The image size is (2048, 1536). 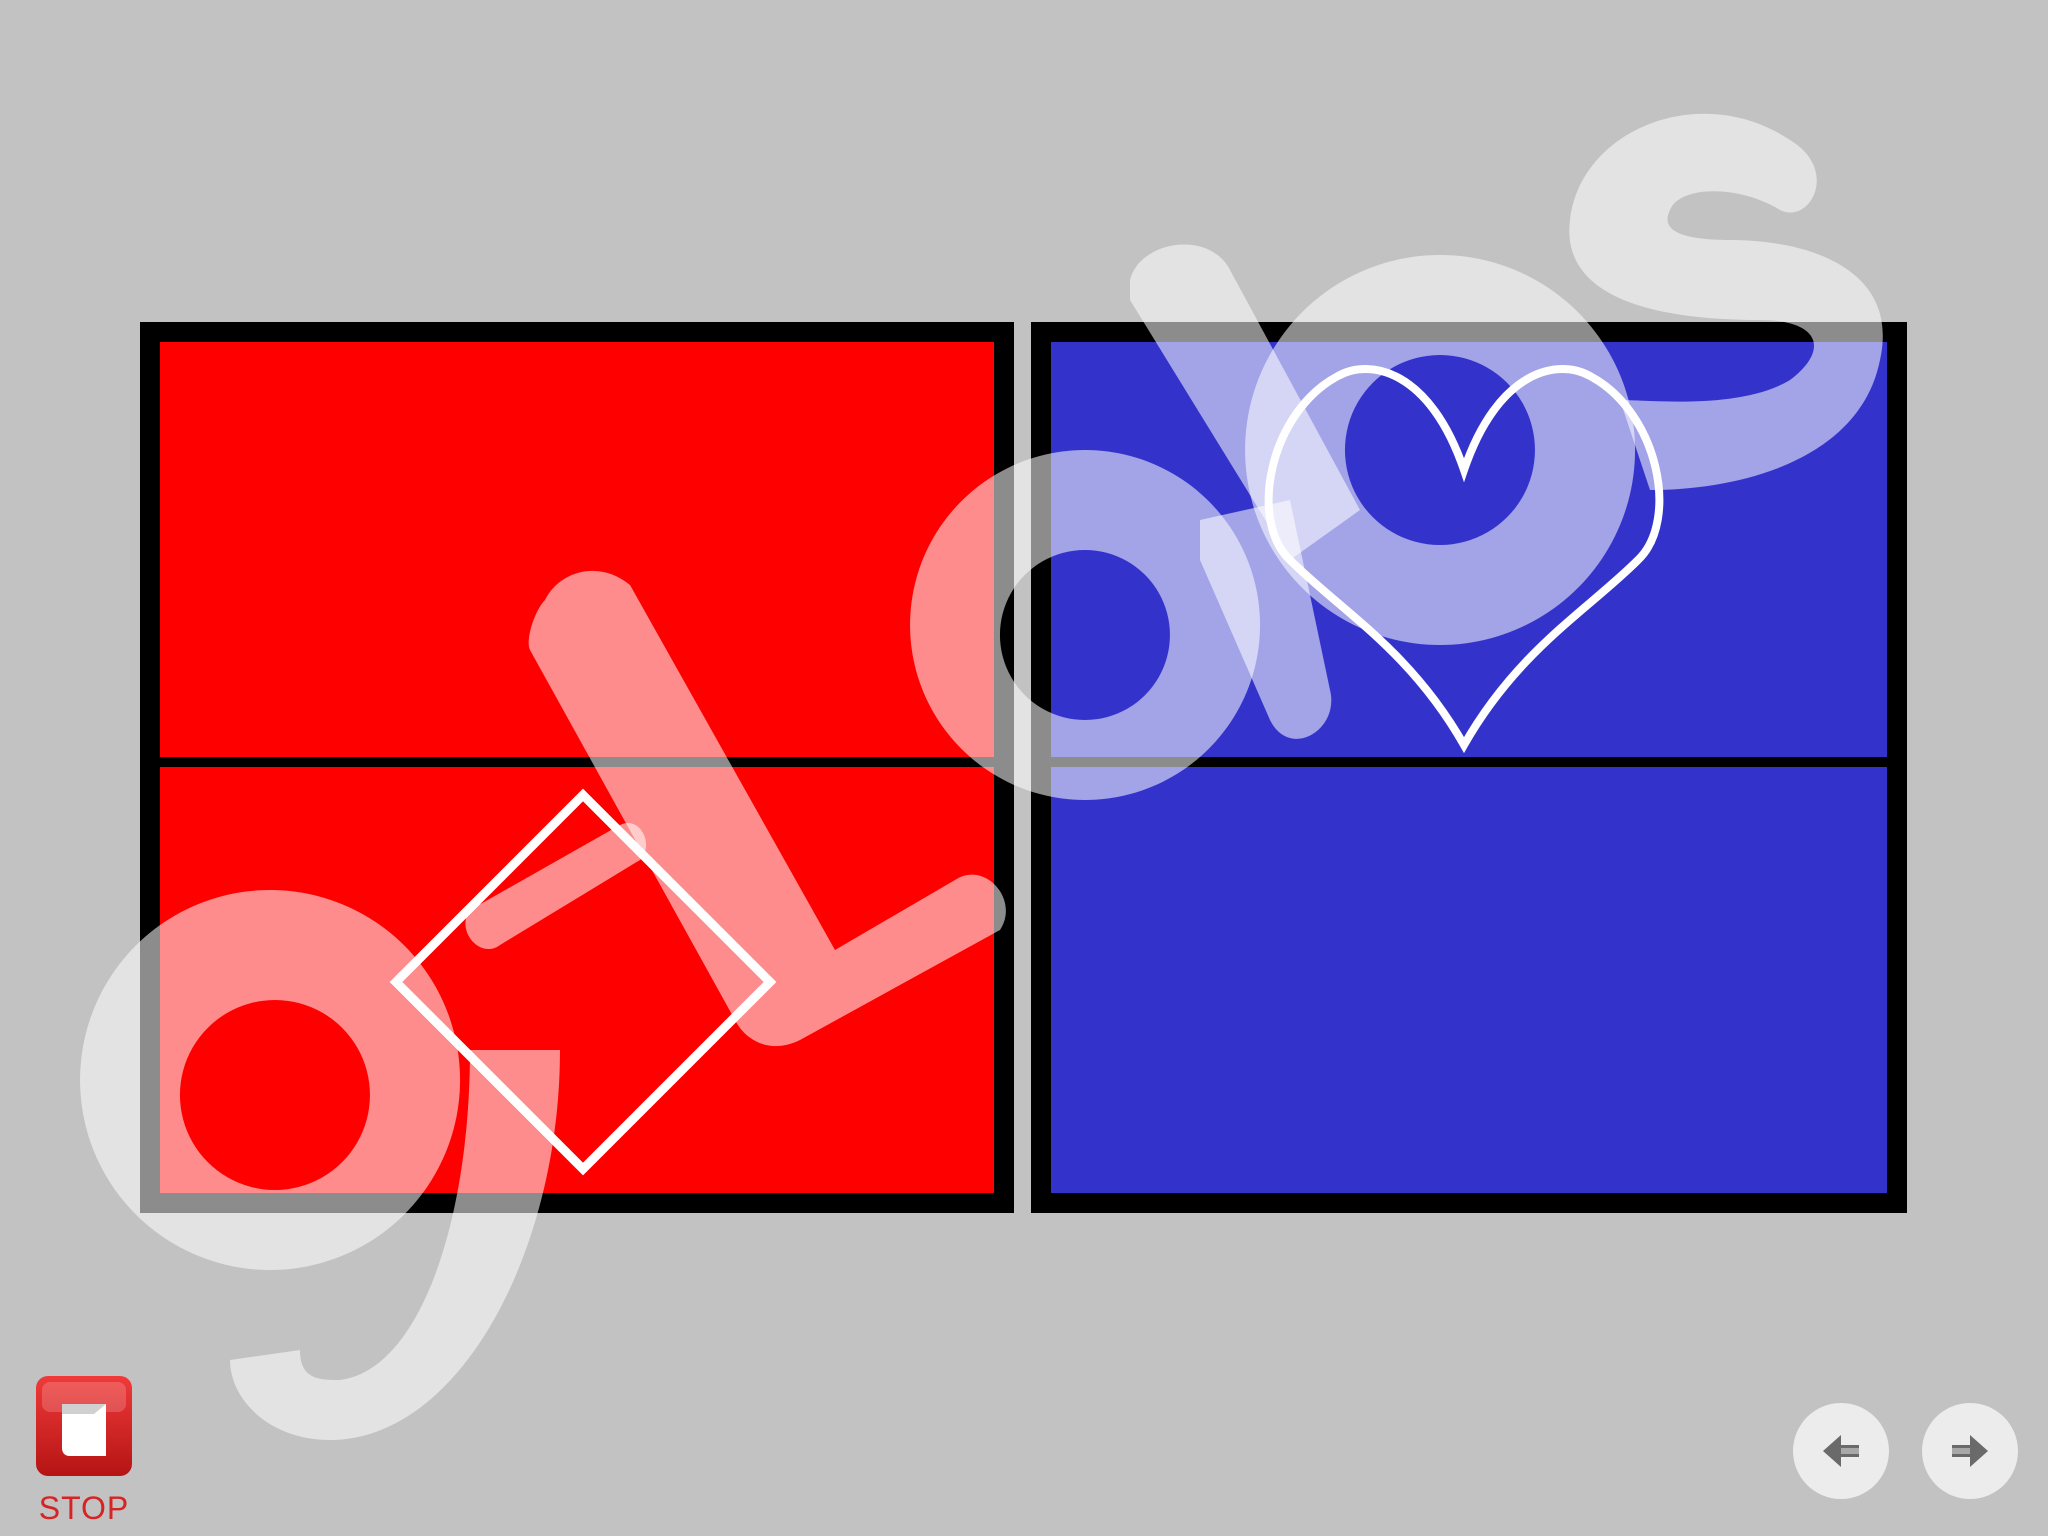 What do you see at coordinates (577, 985) in the screenshot?
I see `quadrant-bottom-left` at bounding box center [577, 985].